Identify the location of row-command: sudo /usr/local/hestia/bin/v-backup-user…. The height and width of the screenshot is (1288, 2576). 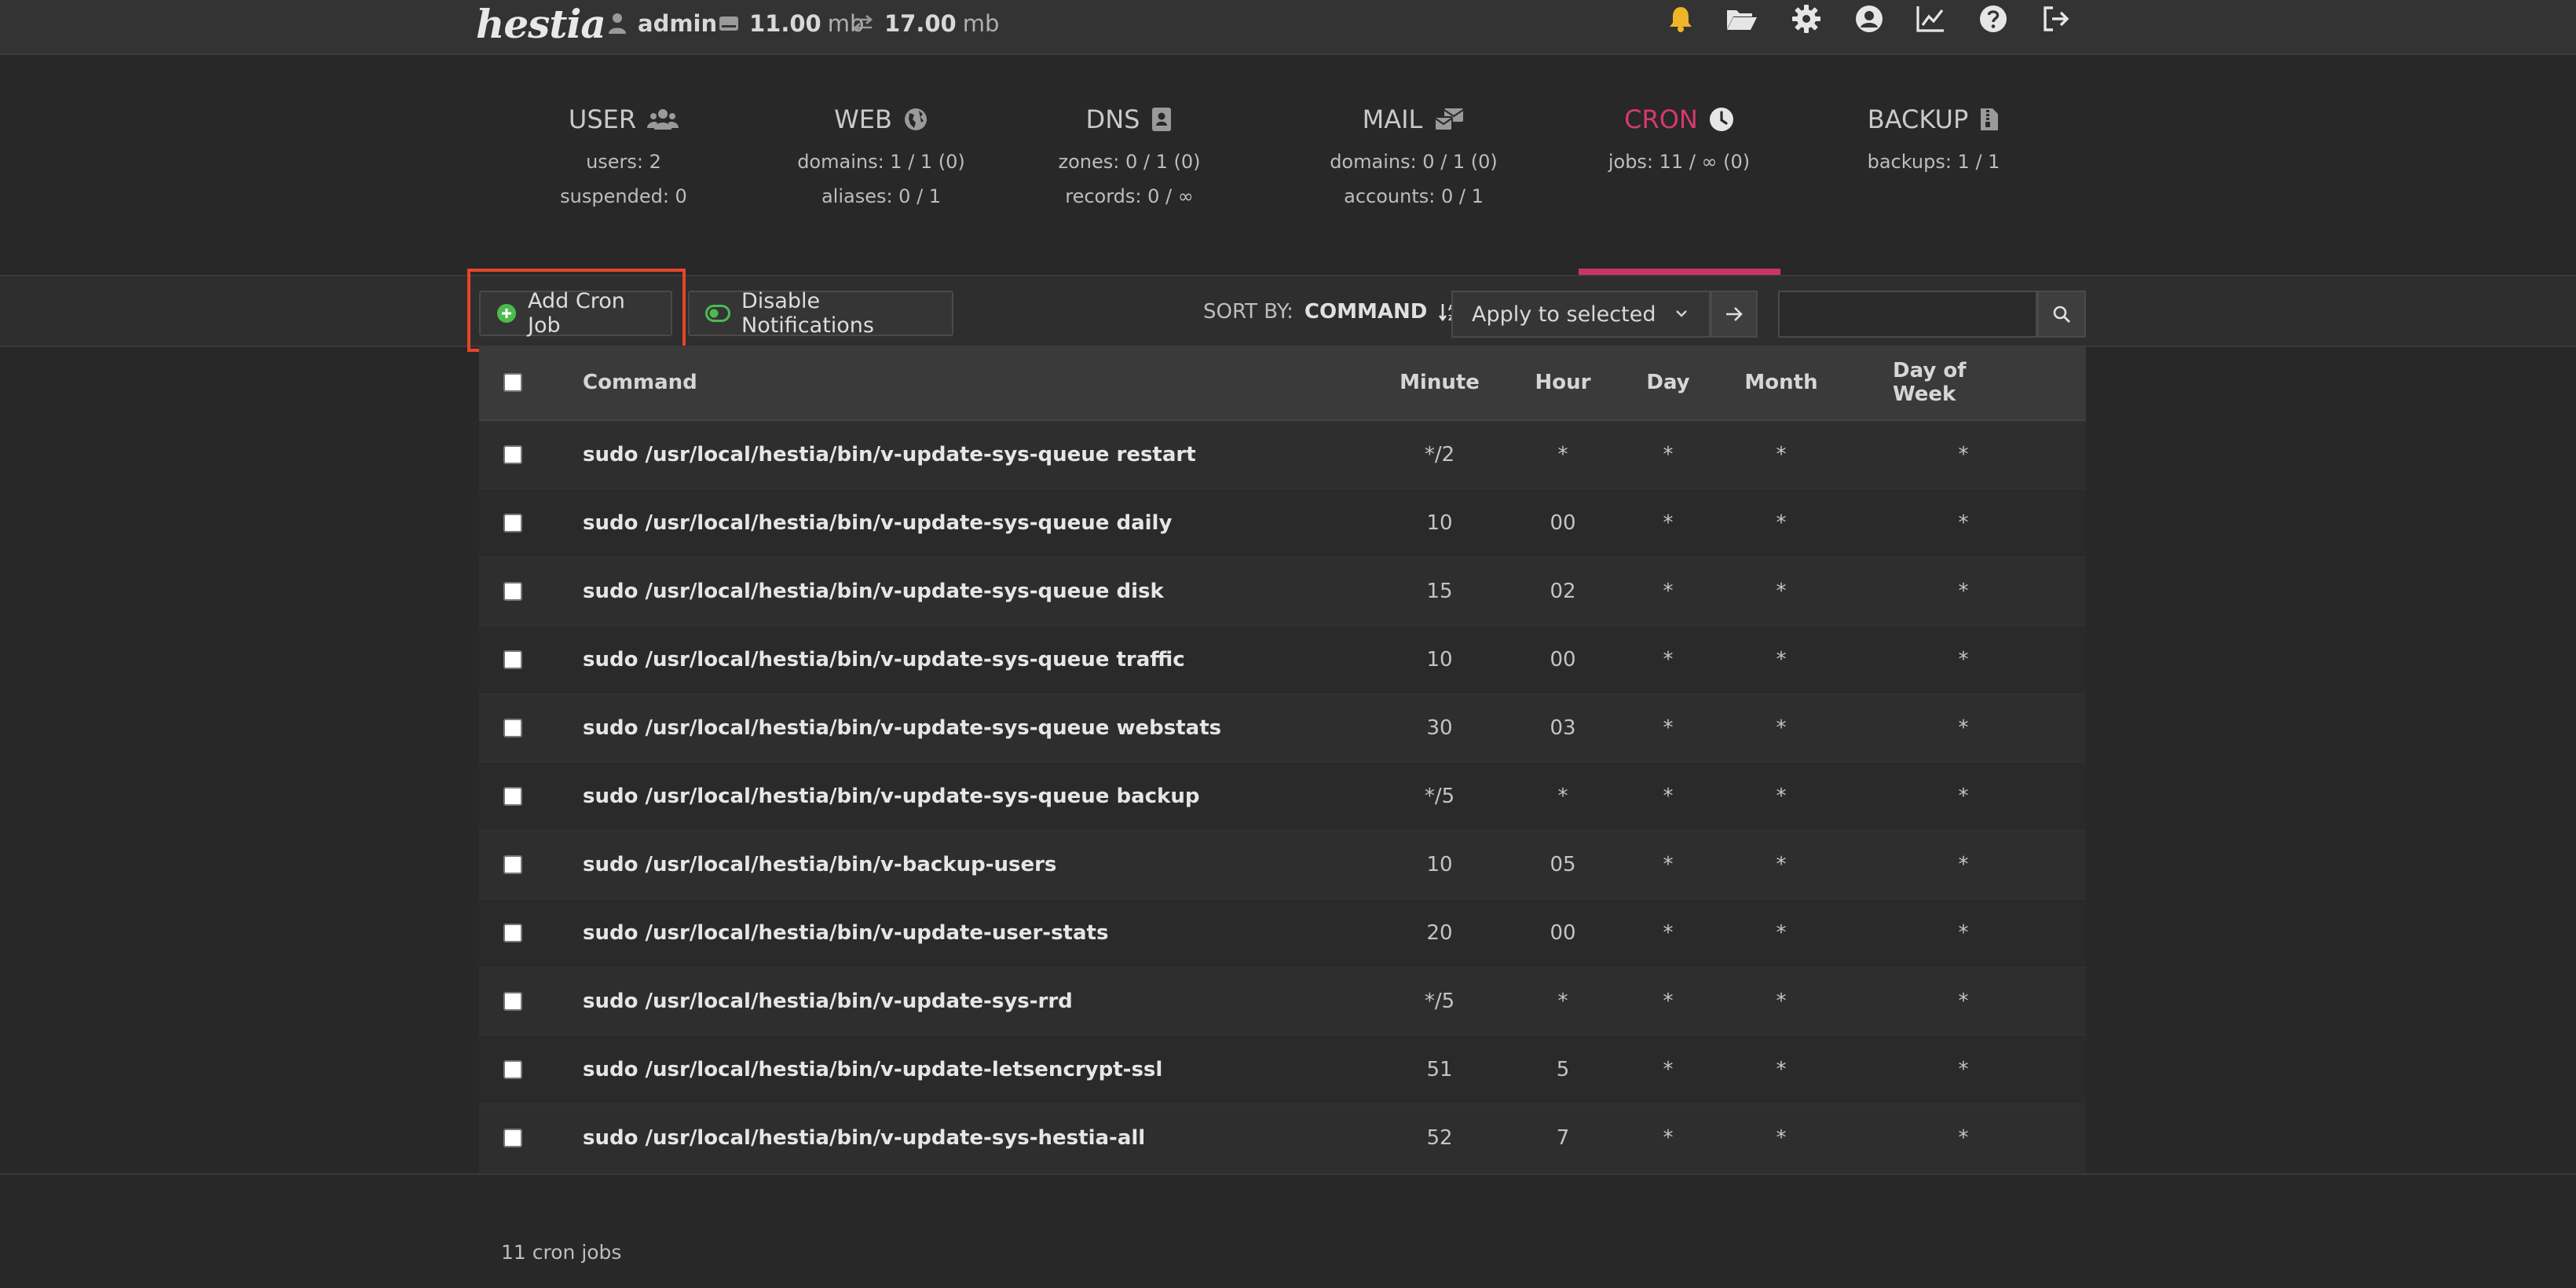
(819, 865).